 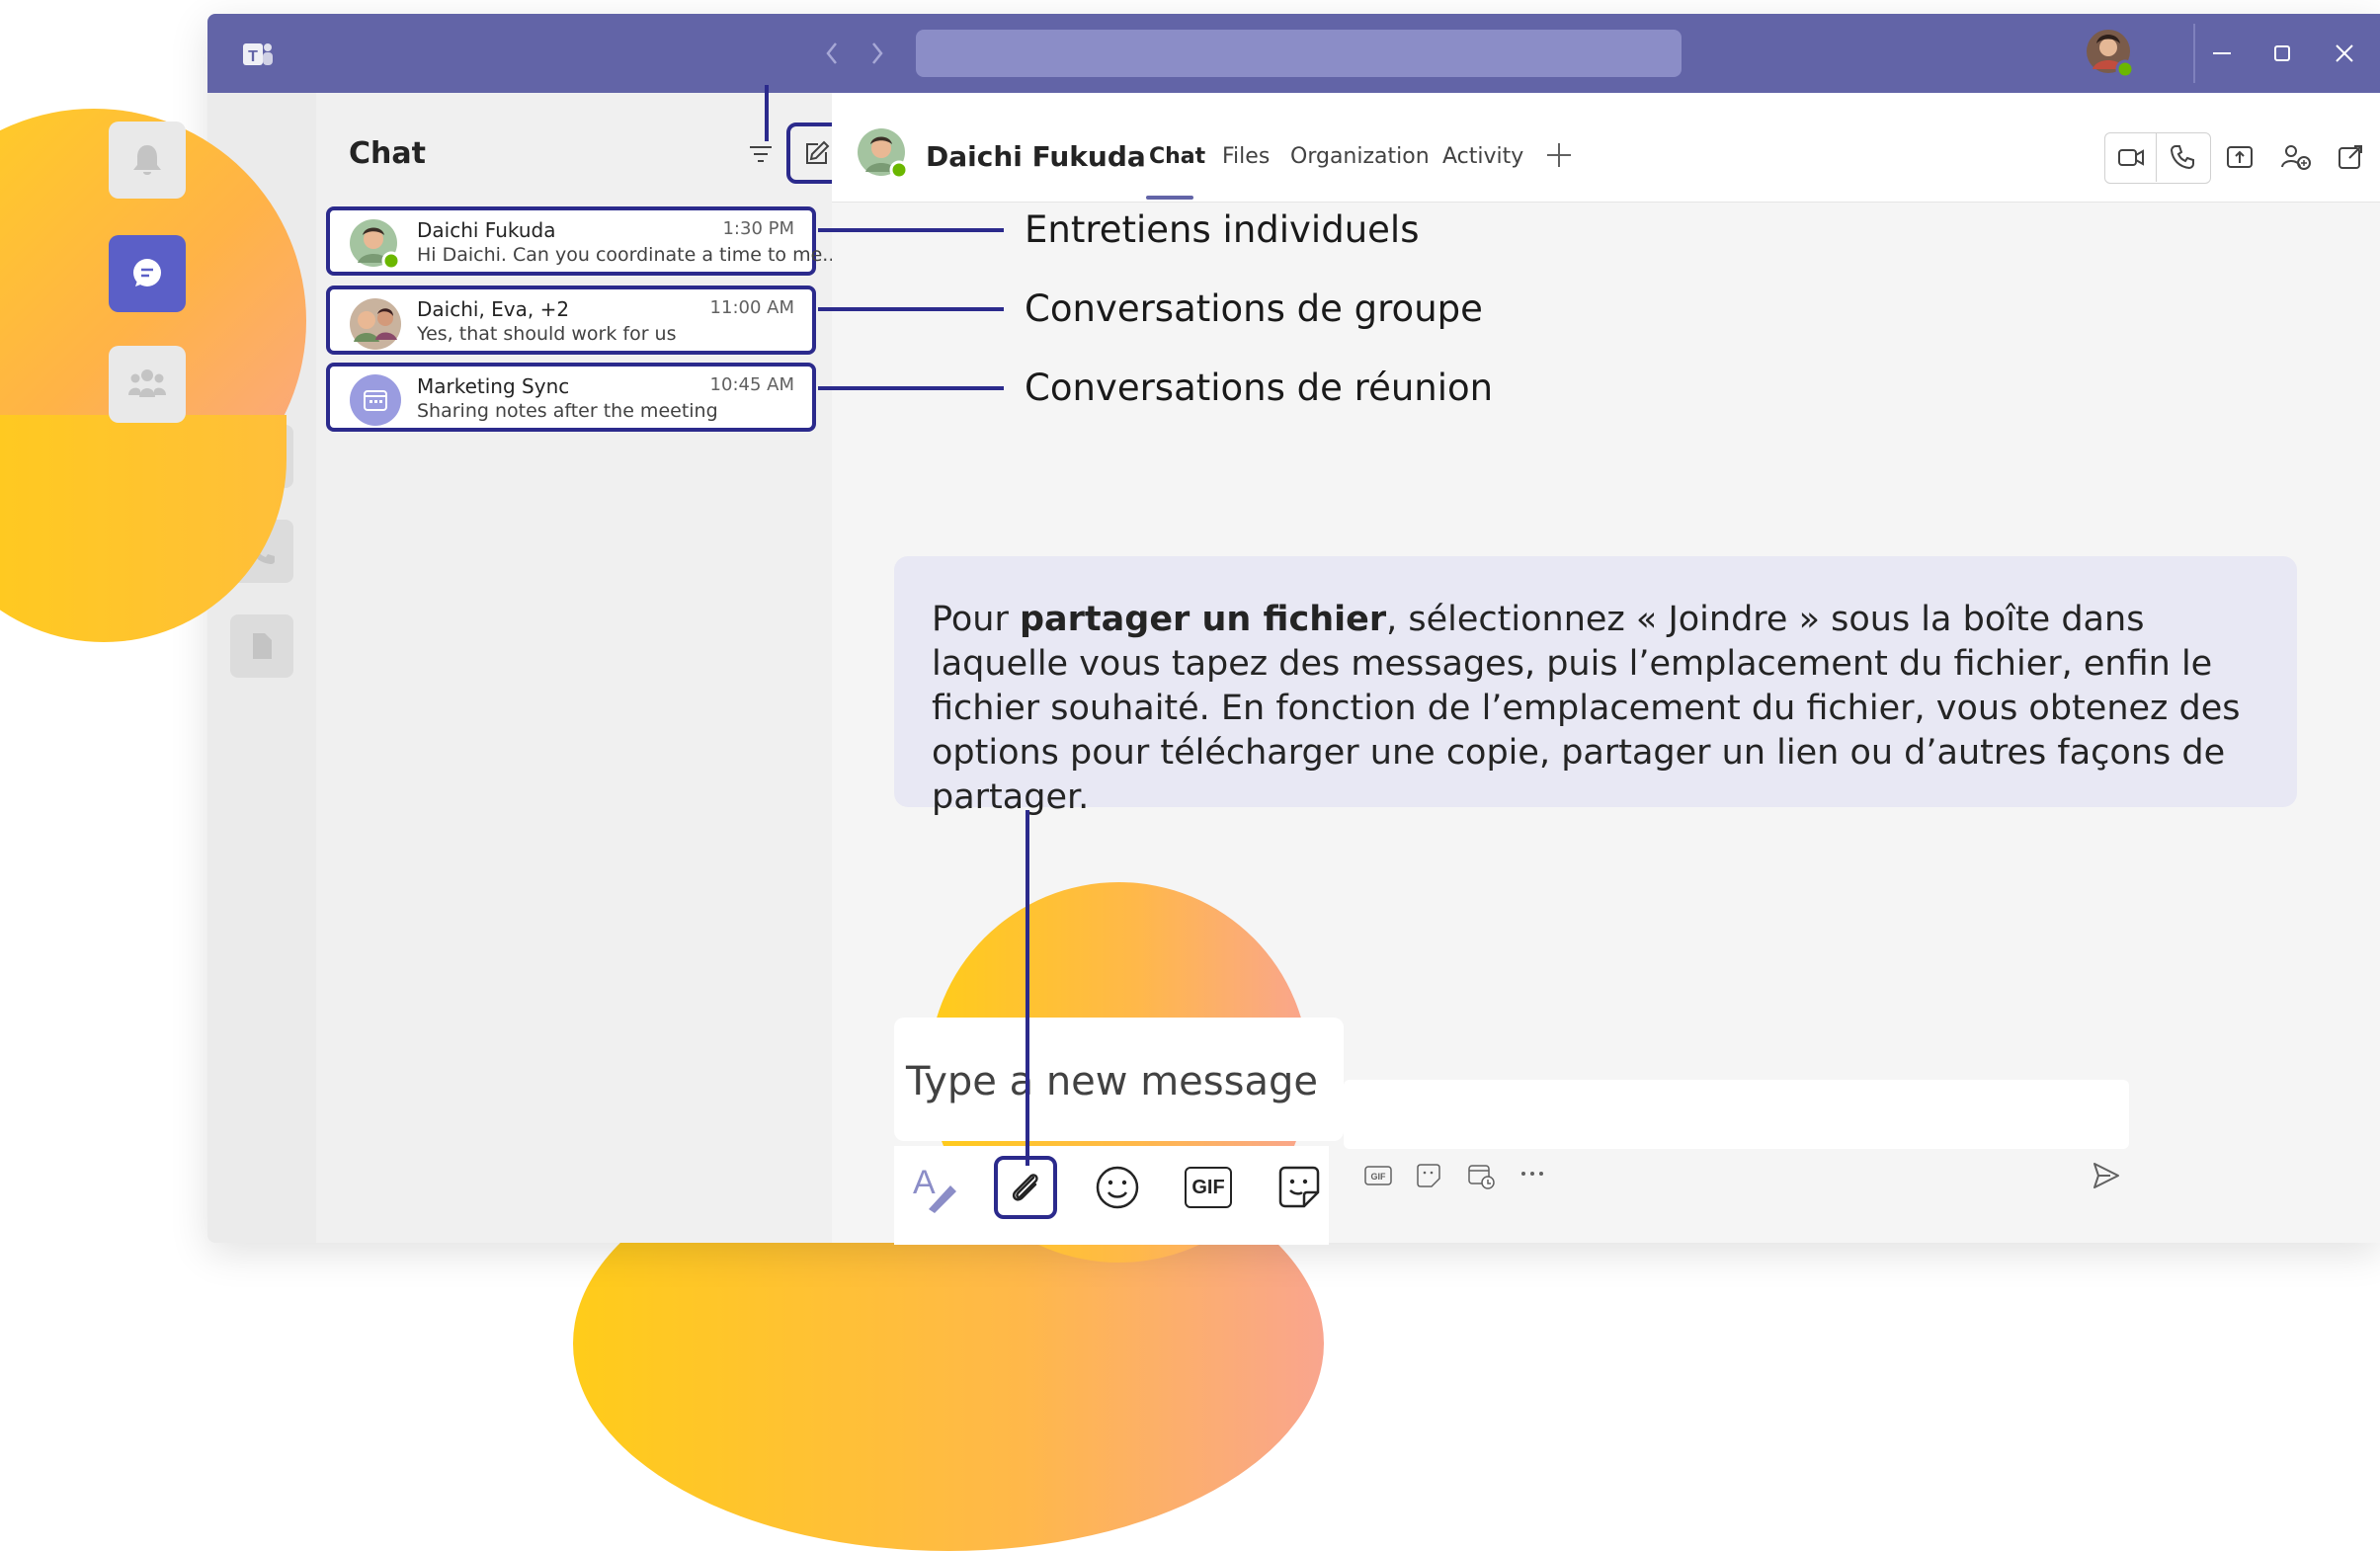 What do you see at coordinates (387, 153) in the screenshot?
I see `chat-list-title: Chat` at bounding box center [387, 153].